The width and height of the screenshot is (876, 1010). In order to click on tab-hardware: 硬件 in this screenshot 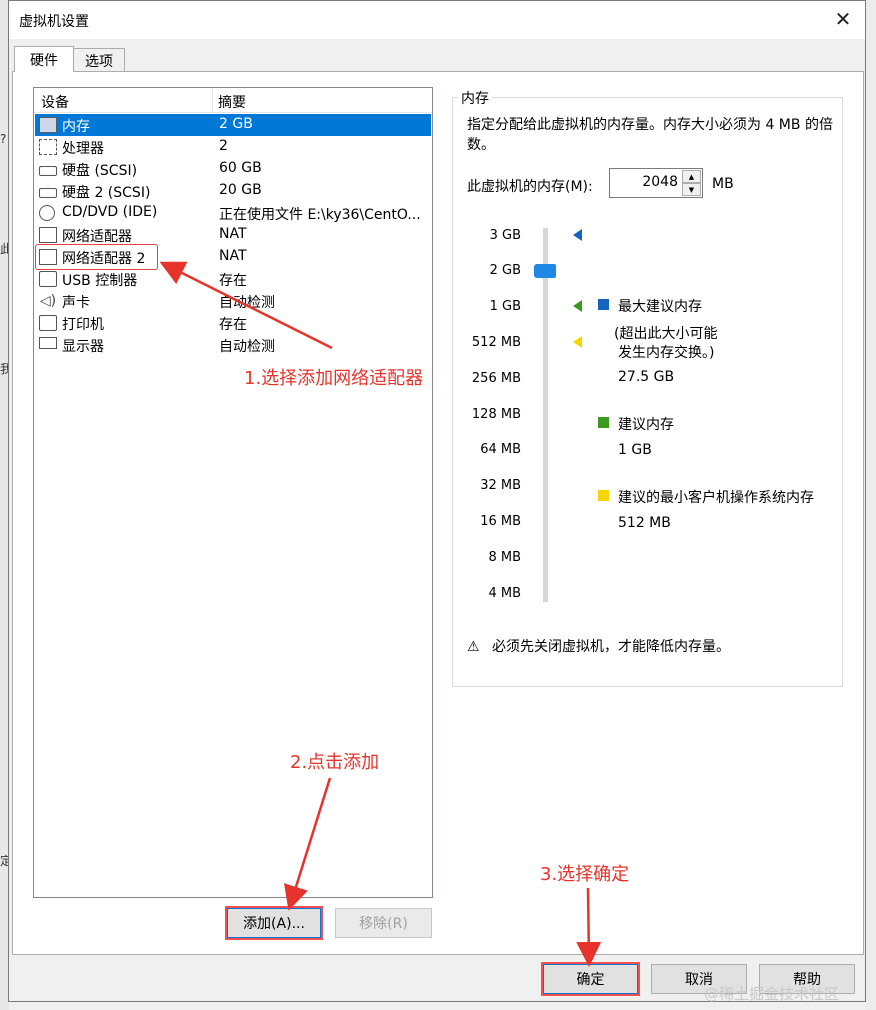, I will do `click(44, 59)`.